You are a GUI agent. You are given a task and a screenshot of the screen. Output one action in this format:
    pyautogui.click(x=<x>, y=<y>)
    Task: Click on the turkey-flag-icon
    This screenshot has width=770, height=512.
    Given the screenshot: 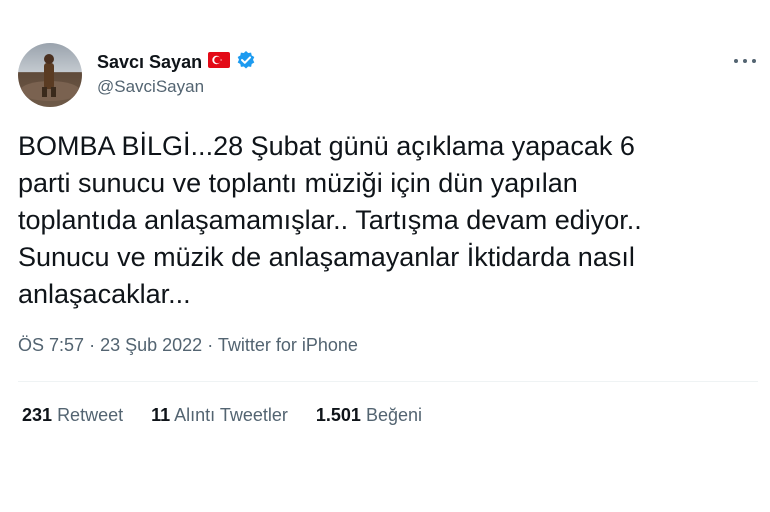 What is the action you would take?
    pyautogui.click(x=219, y=62)
    